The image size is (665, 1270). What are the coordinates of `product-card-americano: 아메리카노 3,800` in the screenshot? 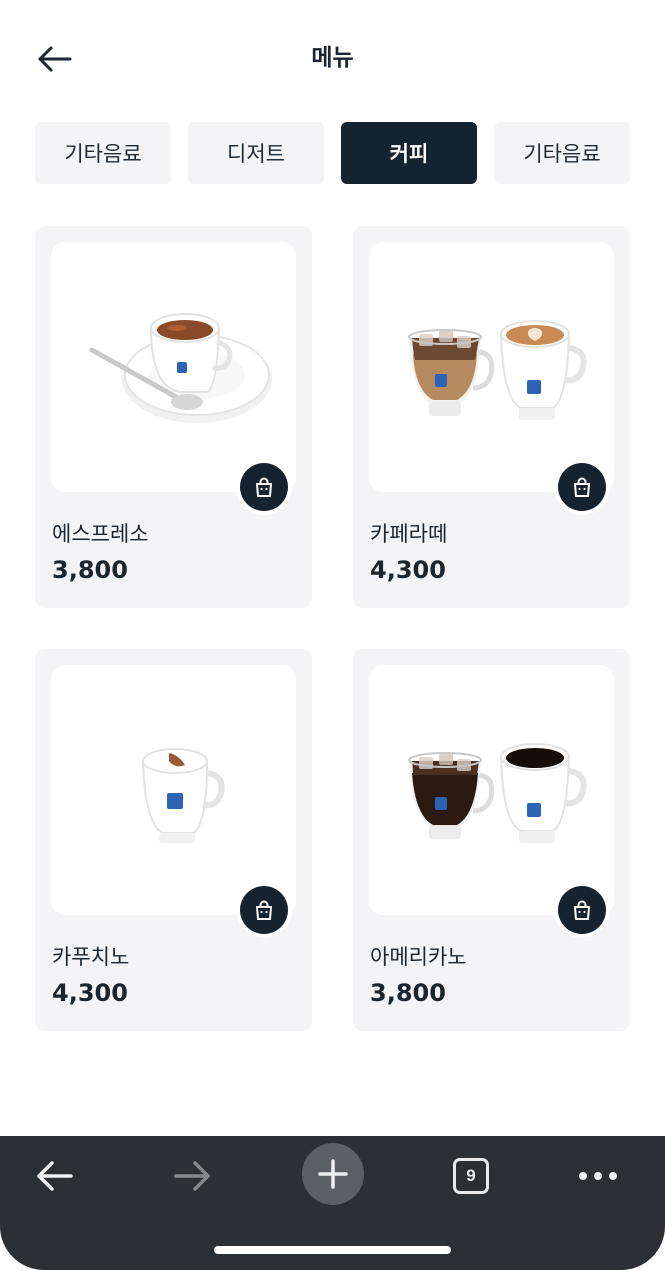 It's located at (491, 840).